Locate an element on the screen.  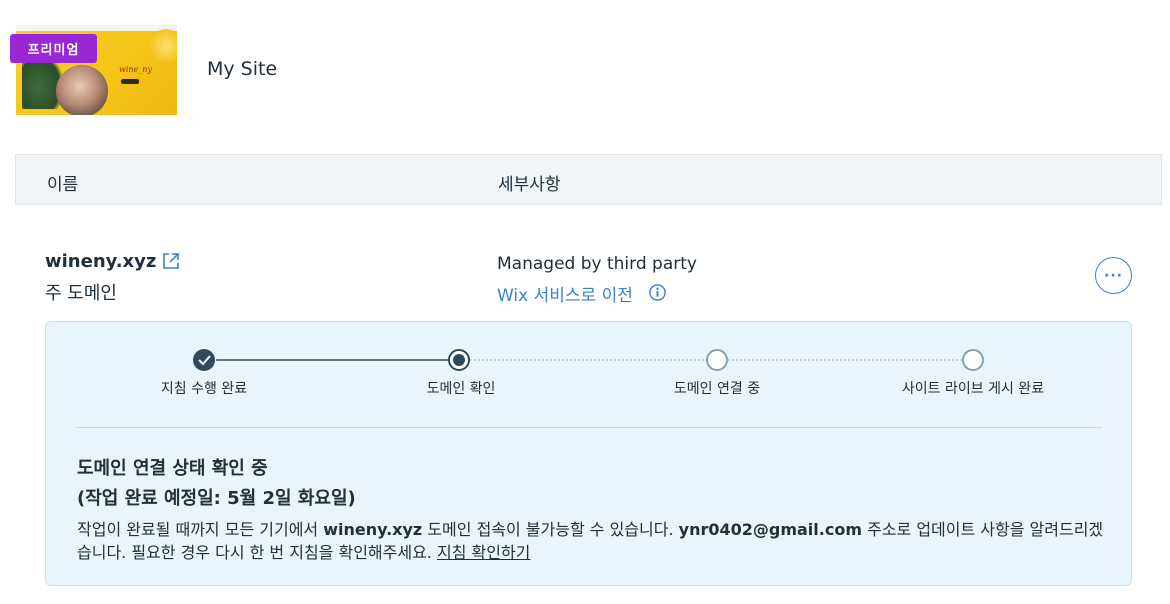
step-label-3: 도메인 연결 중 is located at coordinates (717, 389).